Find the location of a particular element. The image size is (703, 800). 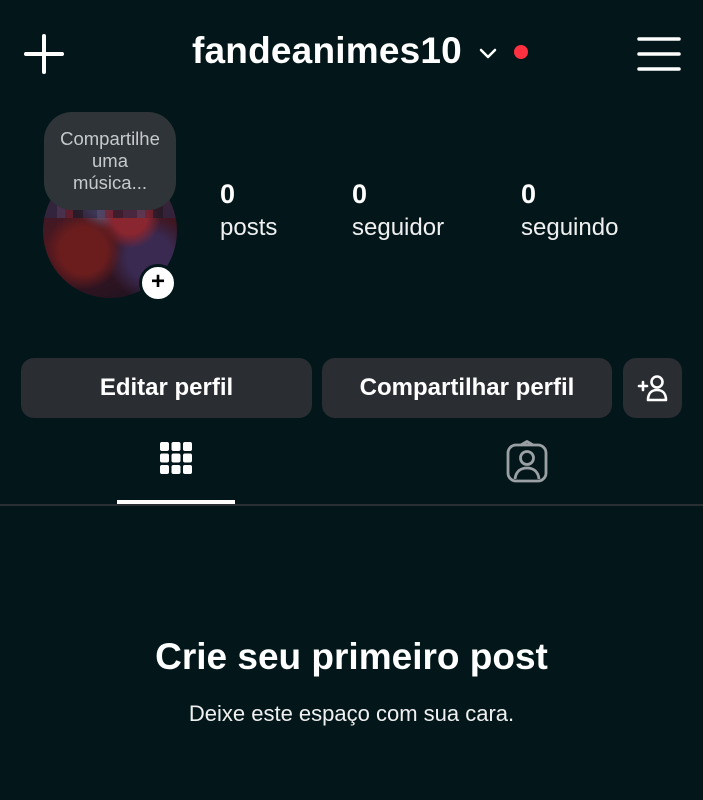

add-person-icon is located at coordinates (652, 388).